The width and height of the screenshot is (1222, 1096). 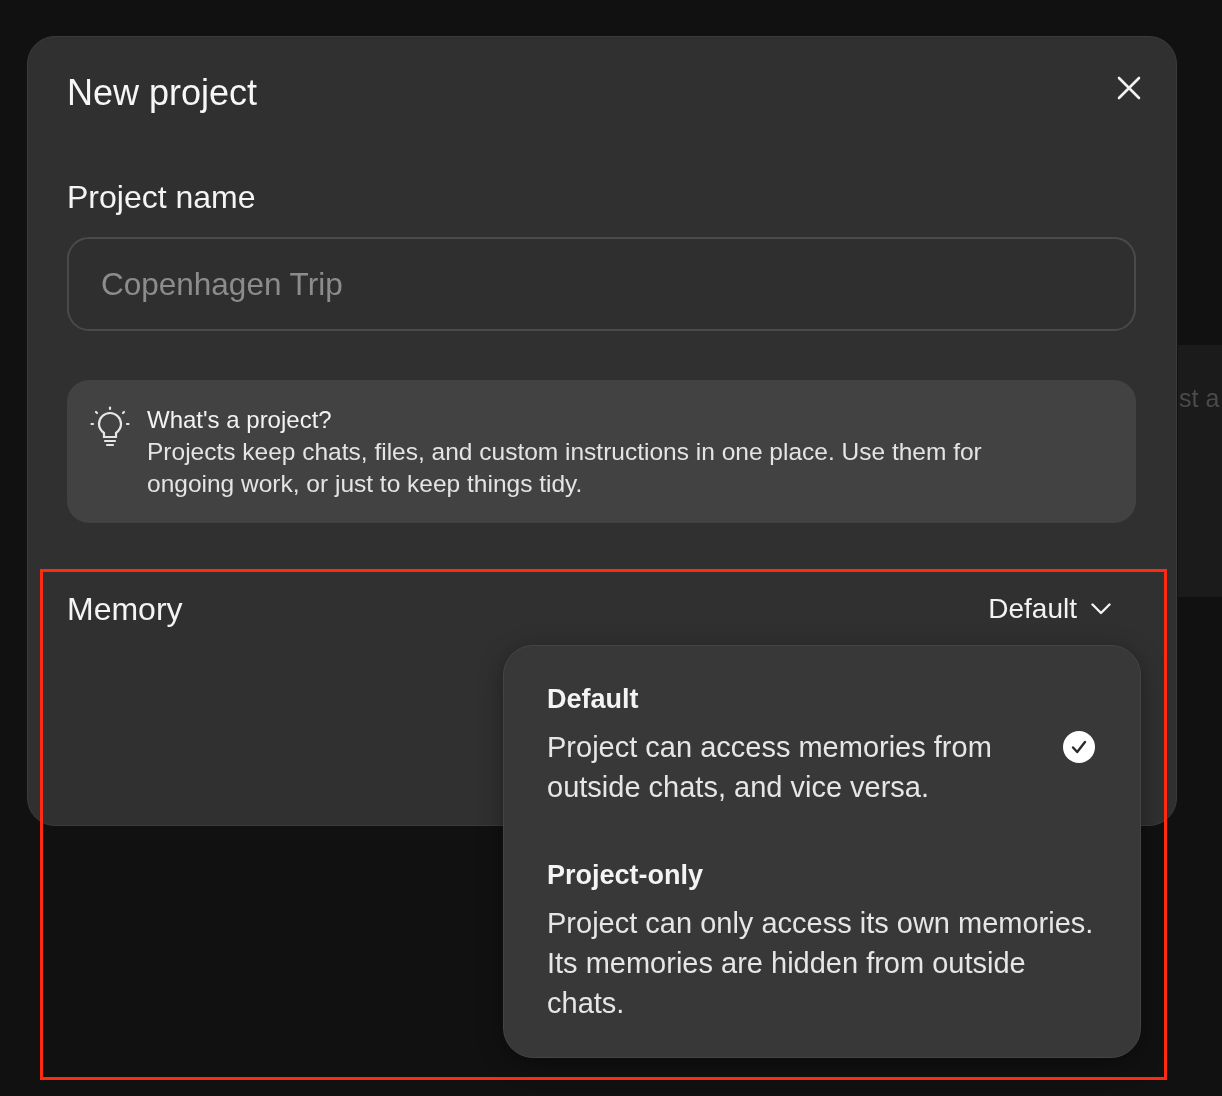 What do you see at coordinates (125, 609) in the screenshot?
I see `memory-label: Memory` at bounding box center [125, 609].